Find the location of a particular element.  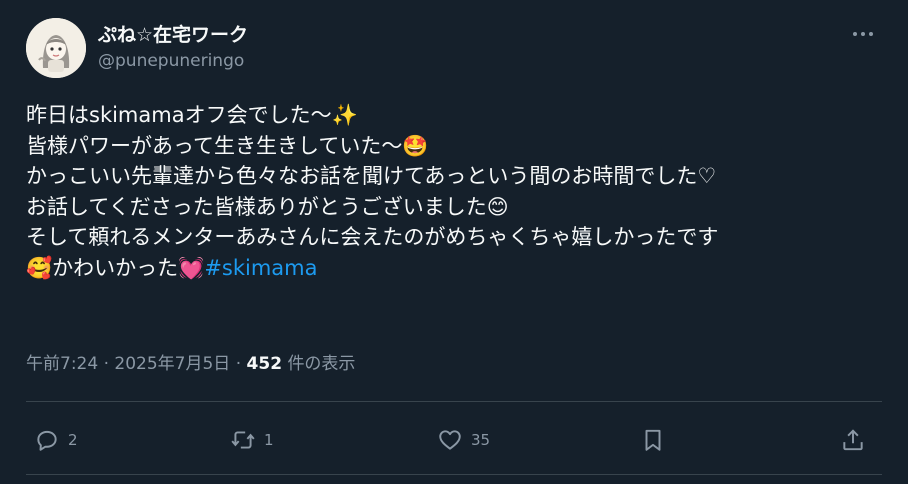

avatar is located at coordinates (56, 48).